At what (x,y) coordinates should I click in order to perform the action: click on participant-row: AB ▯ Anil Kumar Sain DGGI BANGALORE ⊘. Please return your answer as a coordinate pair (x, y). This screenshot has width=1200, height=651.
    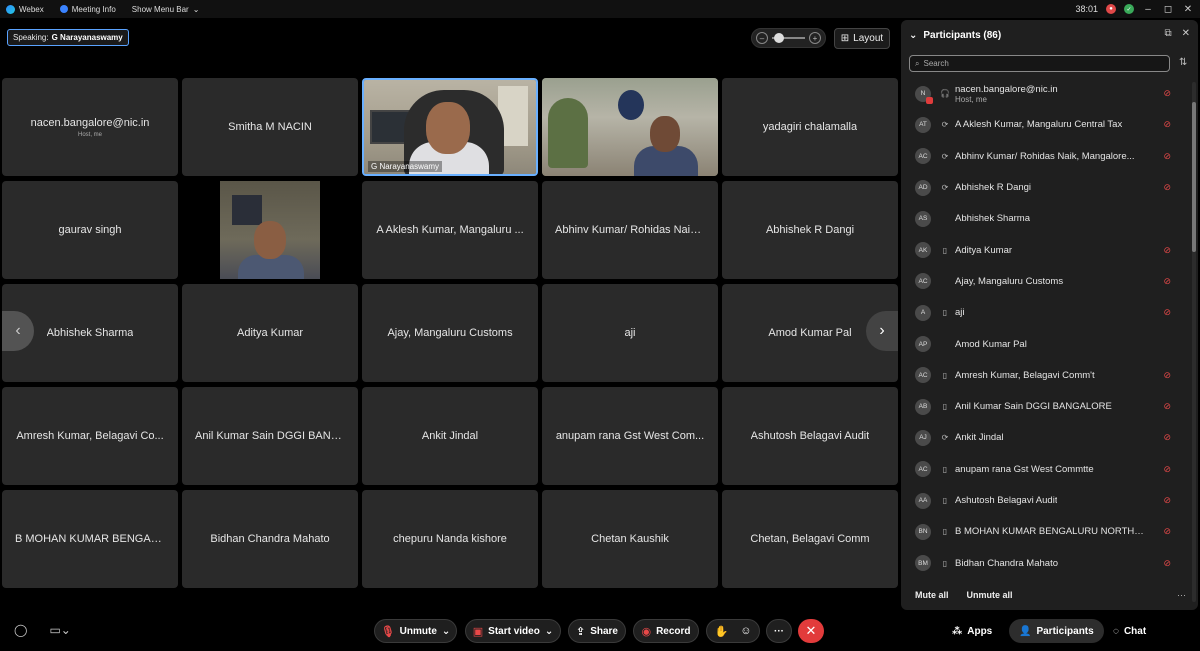
    Looking at the image, I should click on (1046, 406).